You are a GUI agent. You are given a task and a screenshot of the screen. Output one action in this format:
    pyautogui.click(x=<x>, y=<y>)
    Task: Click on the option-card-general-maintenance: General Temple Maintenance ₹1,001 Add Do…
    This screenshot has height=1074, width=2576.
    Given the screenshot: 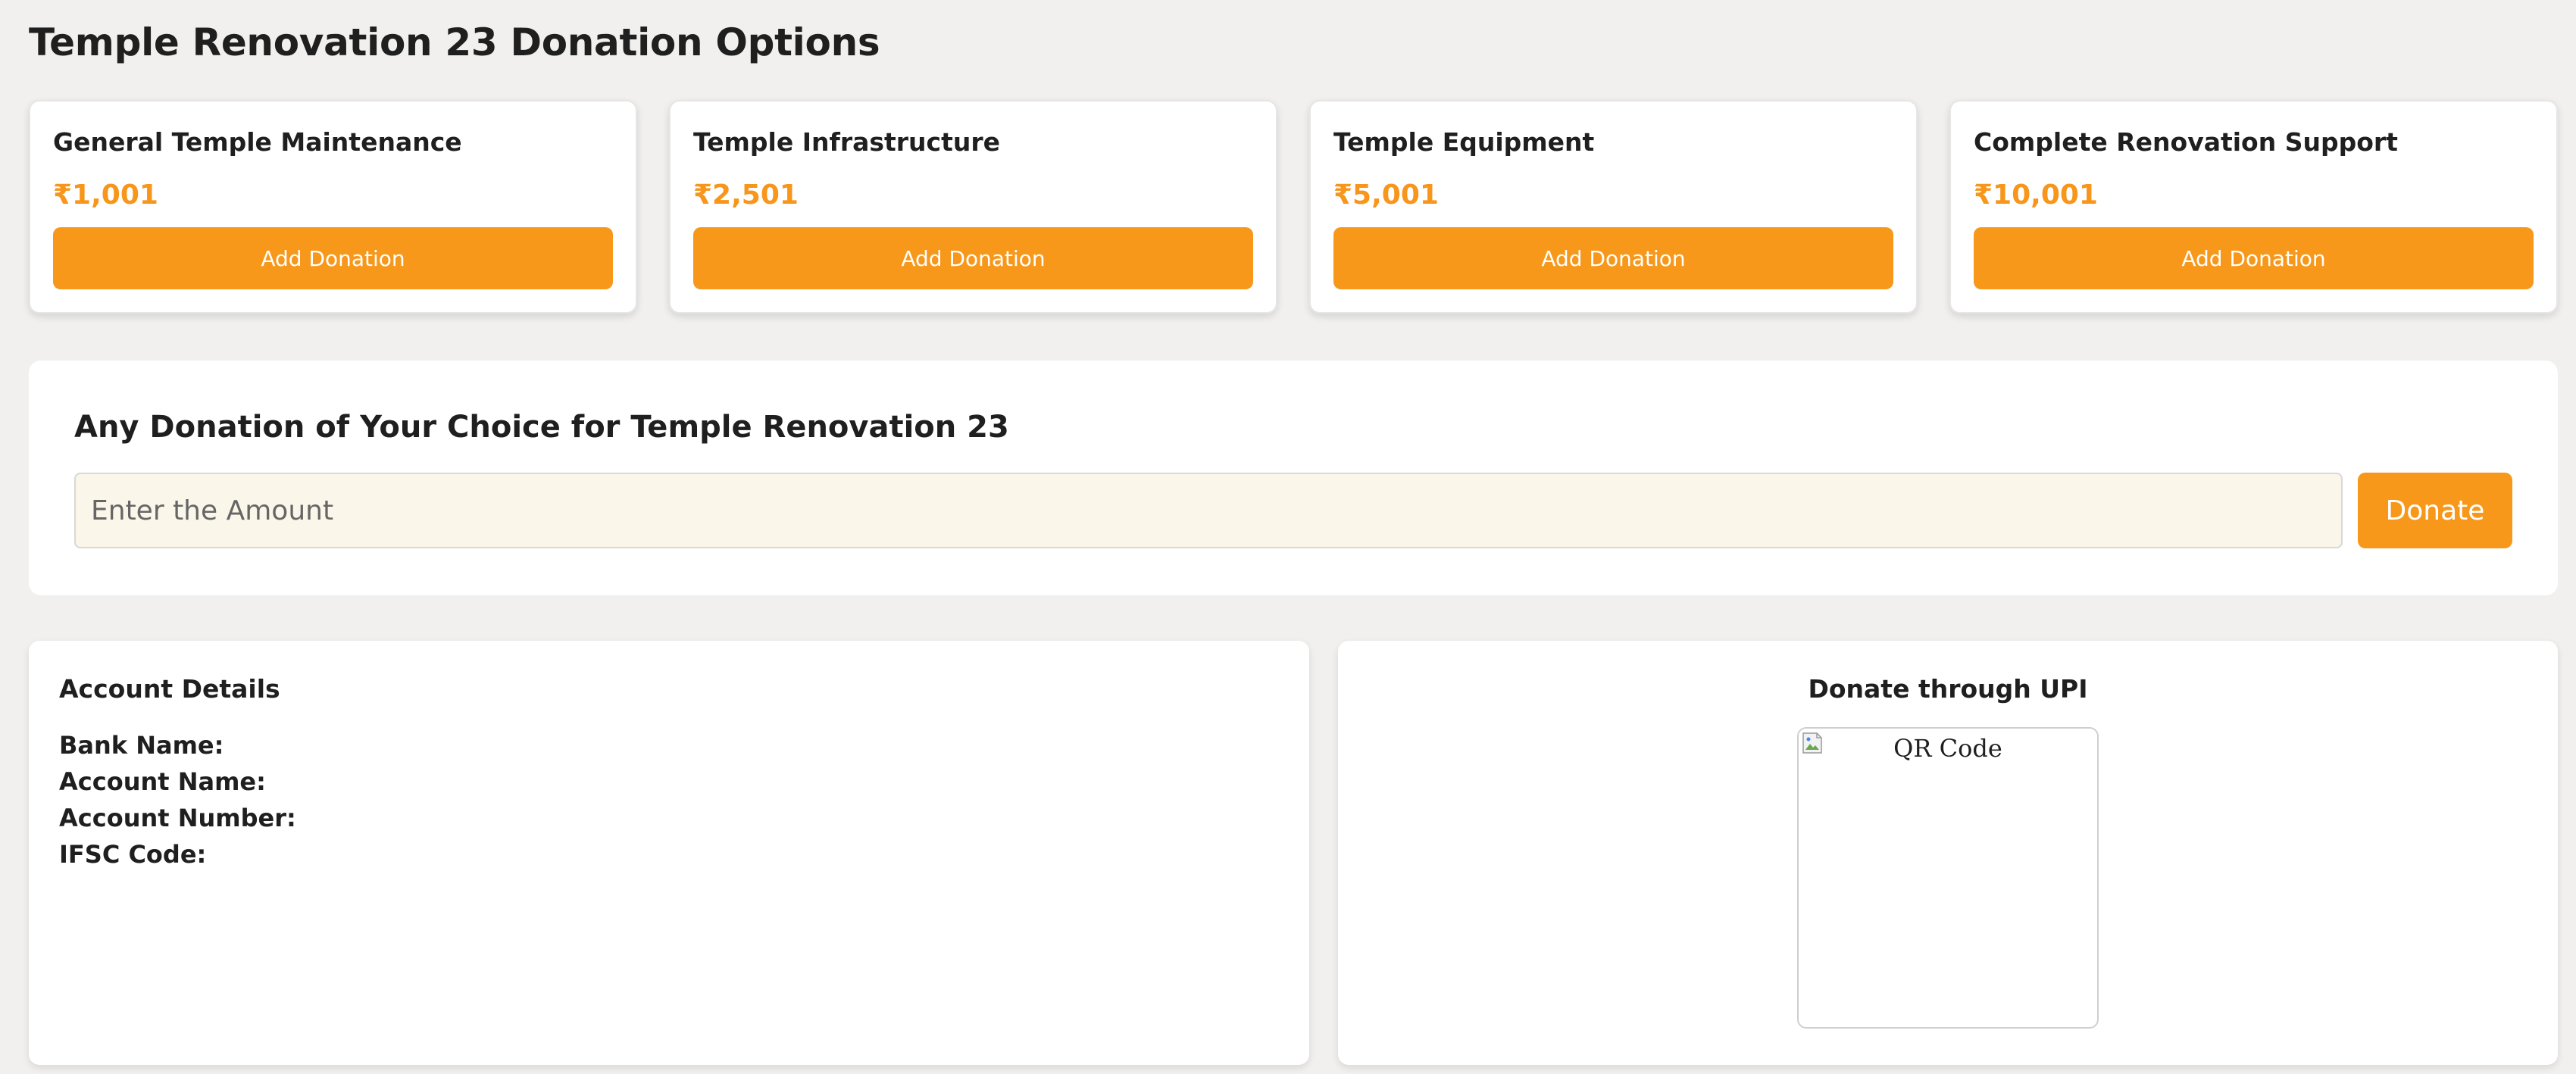 What is the action you would take?
    pyautogui.click(x=333, y=207)
    